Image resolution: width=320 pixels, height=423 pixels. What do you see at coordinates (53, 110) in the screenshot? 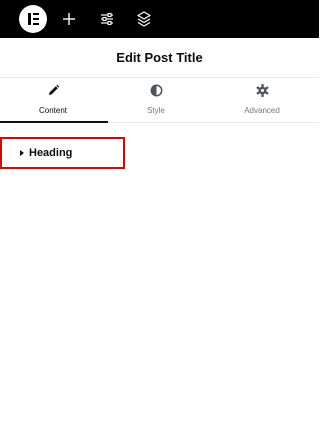
I see `tab-label: Content` at bounding box center [53, 110].